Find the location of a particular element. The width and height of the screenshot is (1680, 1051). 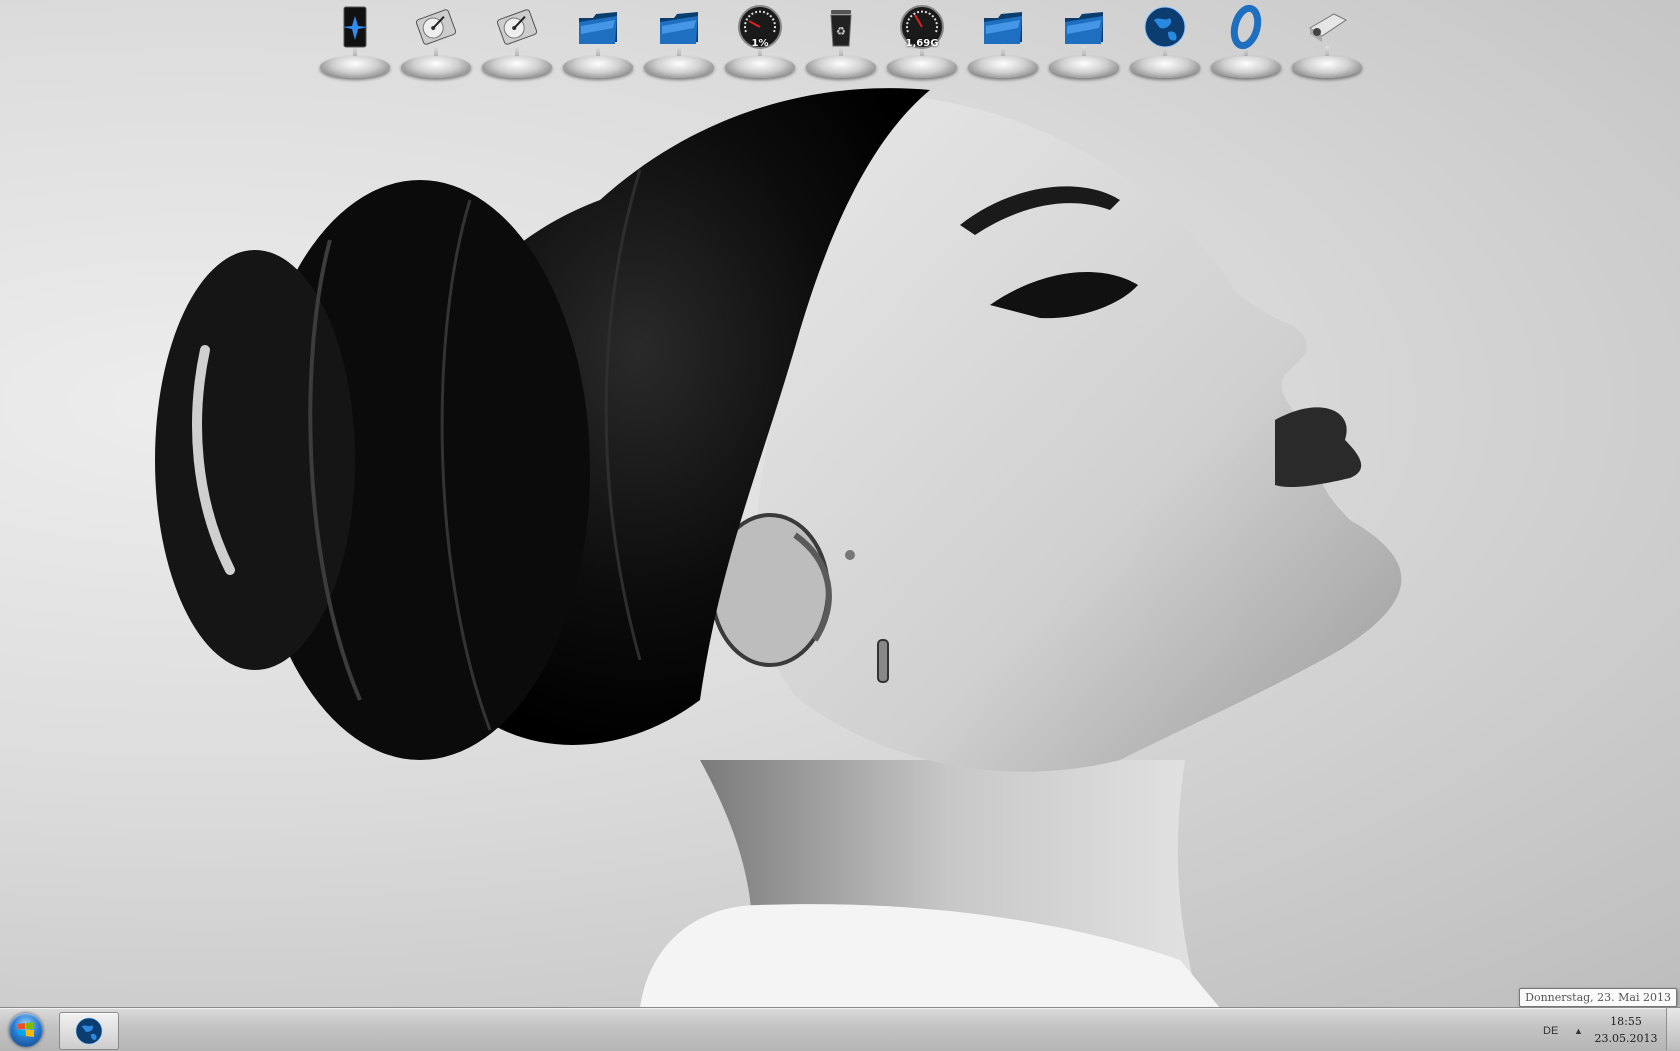

dock-item-globe is located at coordinates (1165, 41).